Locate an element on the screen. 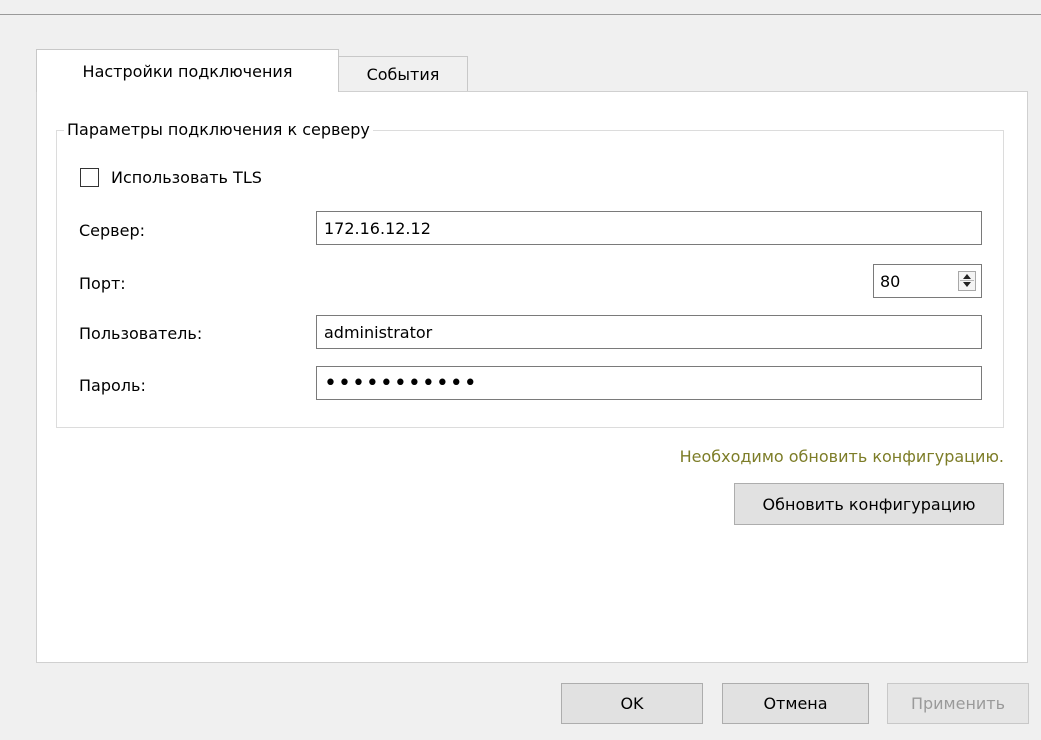 This screenshot has height=740, width=1041. apply-label: Применить is located at coordinates (958, 703).